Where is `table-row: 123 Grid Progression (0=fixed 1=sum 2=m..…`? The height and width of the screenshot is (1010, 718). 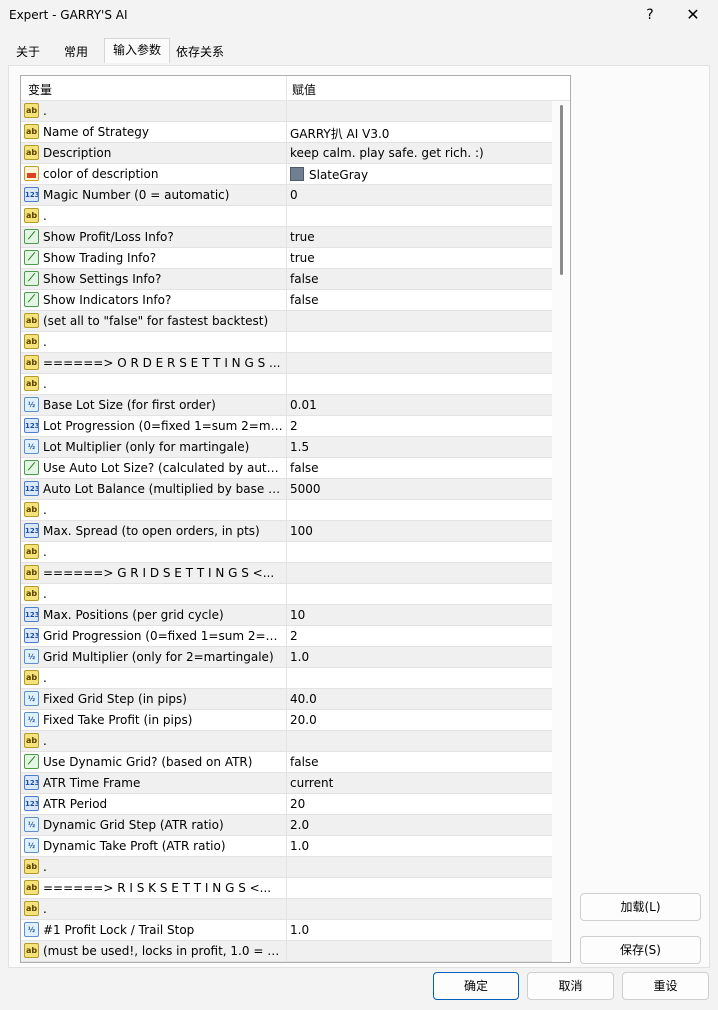 table-row: 123 Grid Progression (0=fixed 1=sum 2=m..… is located at coordinates (286, 636).